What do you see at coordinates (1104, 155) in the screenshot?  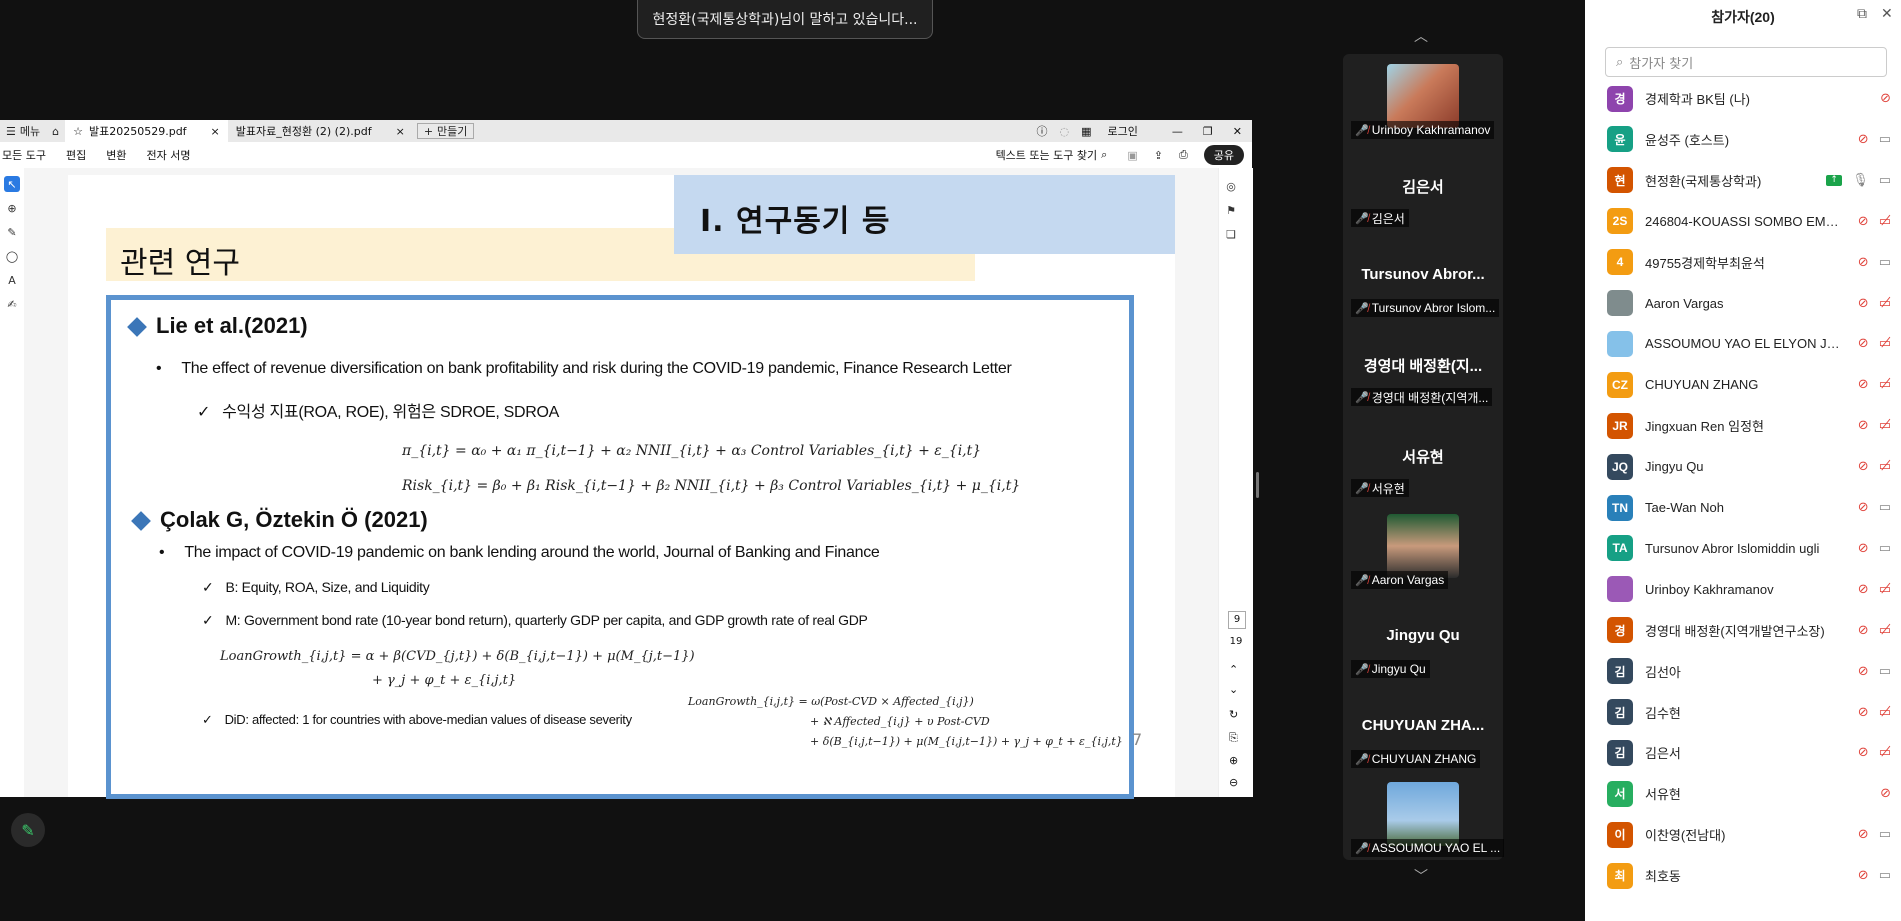 I see `search-icon: ⌕` at bounding box center [1104, 155].